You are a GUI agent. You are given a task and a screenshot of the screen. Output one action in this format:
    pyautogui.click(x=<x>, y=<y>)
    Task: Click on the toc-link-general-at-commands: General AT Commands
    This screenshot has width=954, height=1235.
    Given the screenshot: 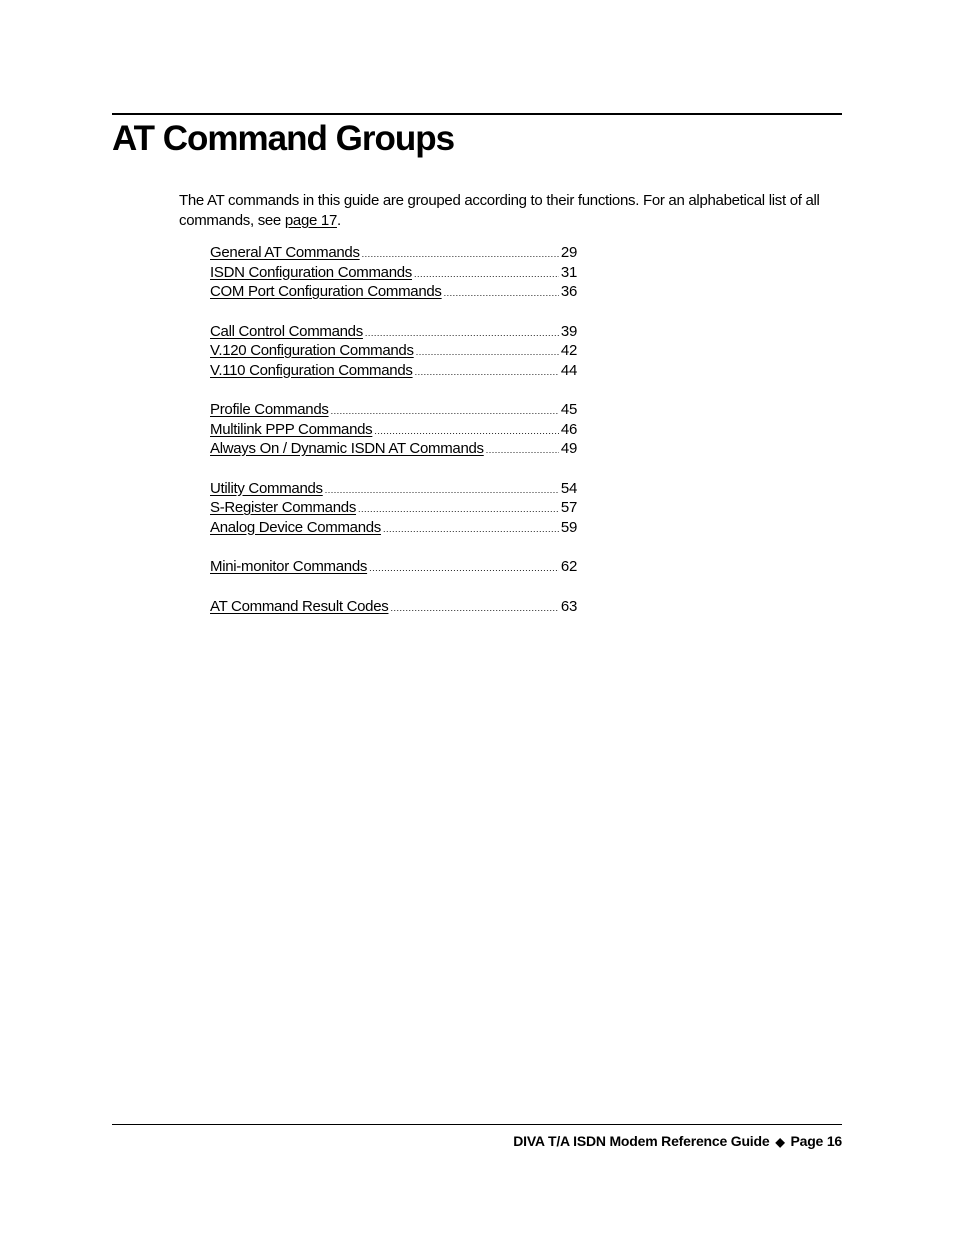 What is the action you would take?
    pyautogui.click(x=285, y=253)
    